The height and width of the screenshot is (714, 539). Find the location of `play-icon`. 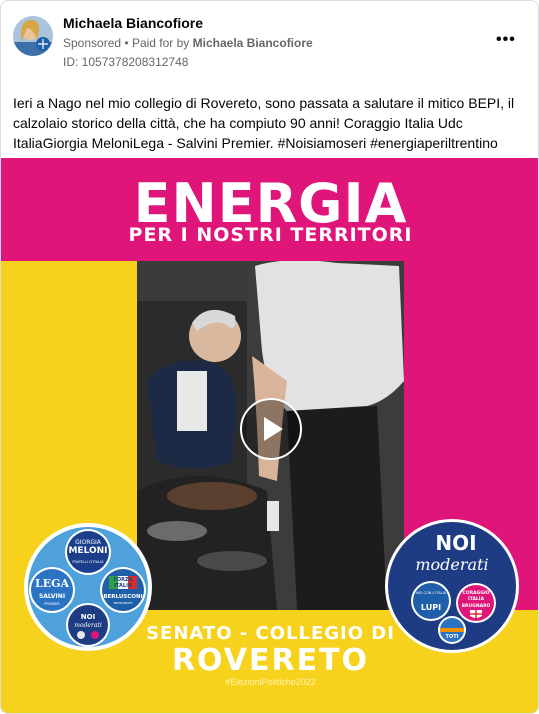

play-icon is located at coordinates (273, 429).